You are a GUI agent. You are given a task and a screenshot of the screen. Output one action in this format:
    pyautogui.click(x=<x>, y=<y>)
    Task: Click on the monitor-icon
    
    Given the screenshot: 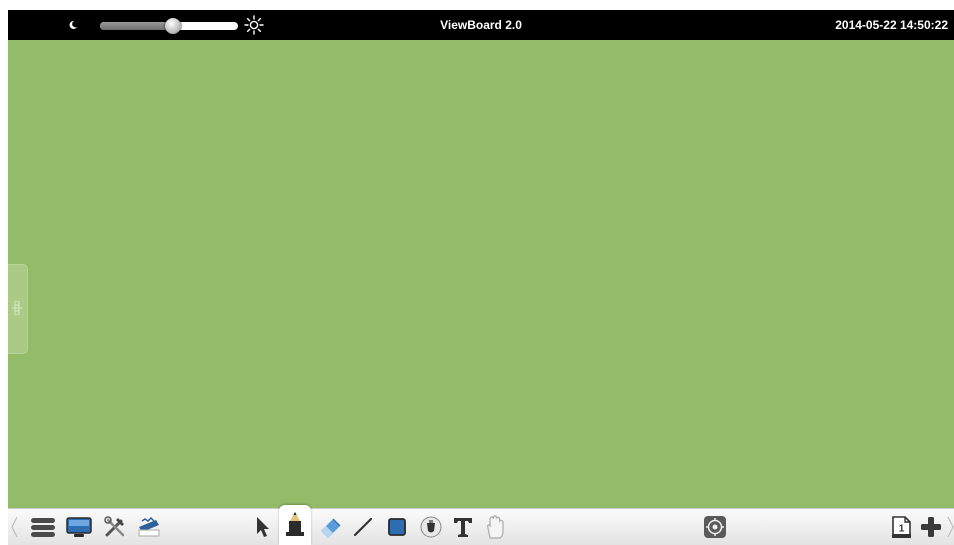 What is the action you would take?
    pyautogui.click(x=79, y=527)
    